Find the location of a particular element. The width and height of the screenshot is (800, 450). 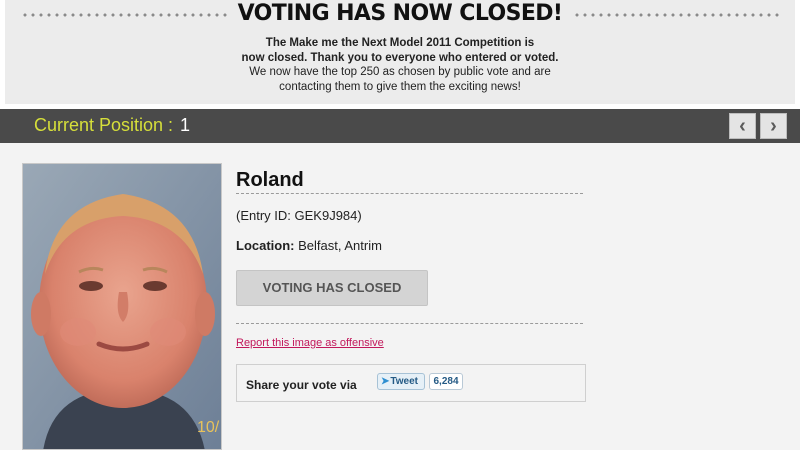

share-vote-box: Share your vote via ➤Tweet 6,284 is located at coordinates (411, 383).